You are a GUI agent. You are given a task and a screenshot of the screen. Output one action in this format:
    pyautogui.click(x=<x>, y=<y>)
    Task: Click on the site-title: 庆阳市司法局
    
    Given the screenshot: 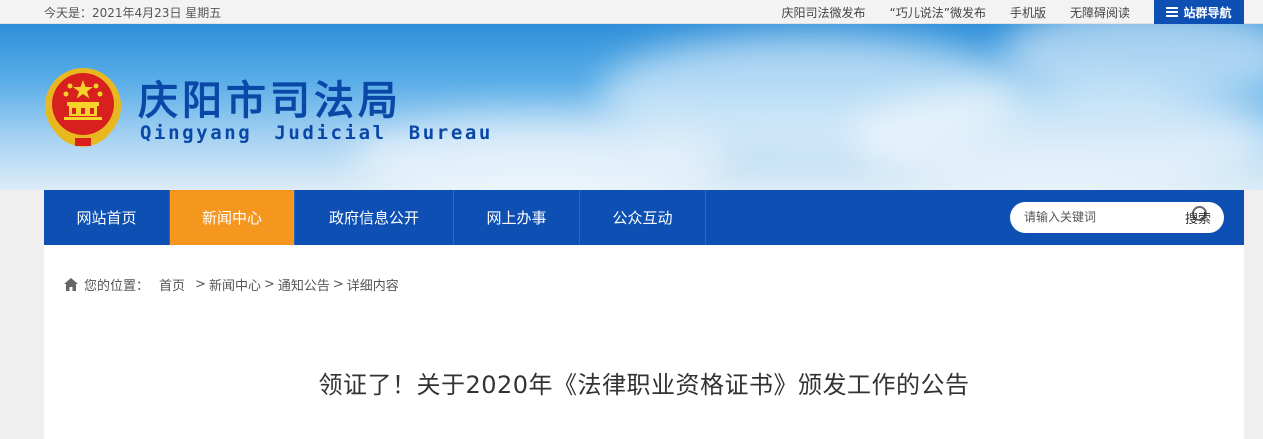 What is the action you would take?
    pyautogui.click(x=270, y=101)
    